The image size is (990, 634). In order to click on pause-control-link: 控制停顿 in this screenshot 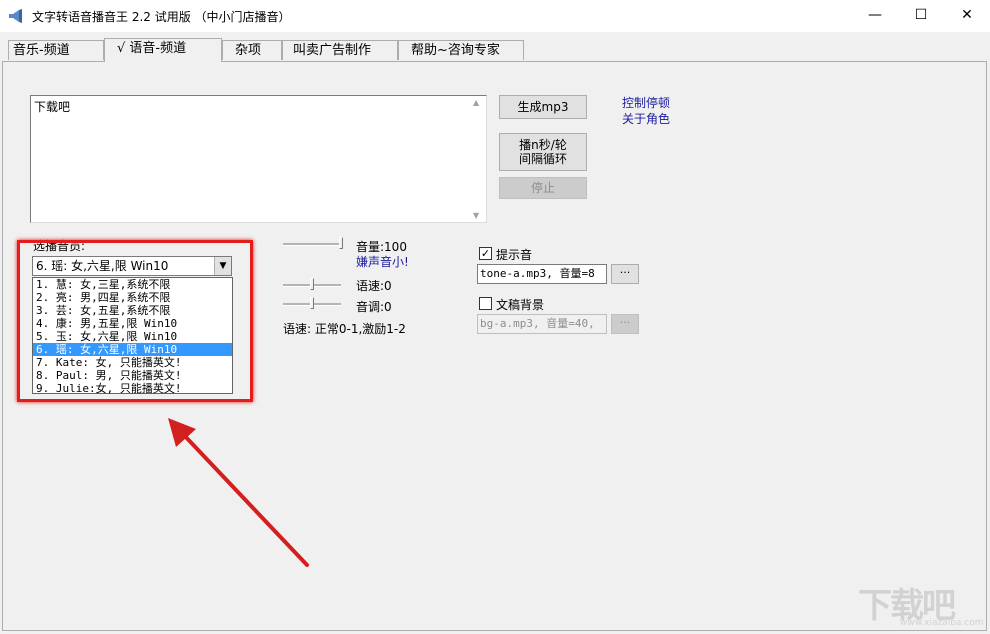, I will do `click(646, 102)`.